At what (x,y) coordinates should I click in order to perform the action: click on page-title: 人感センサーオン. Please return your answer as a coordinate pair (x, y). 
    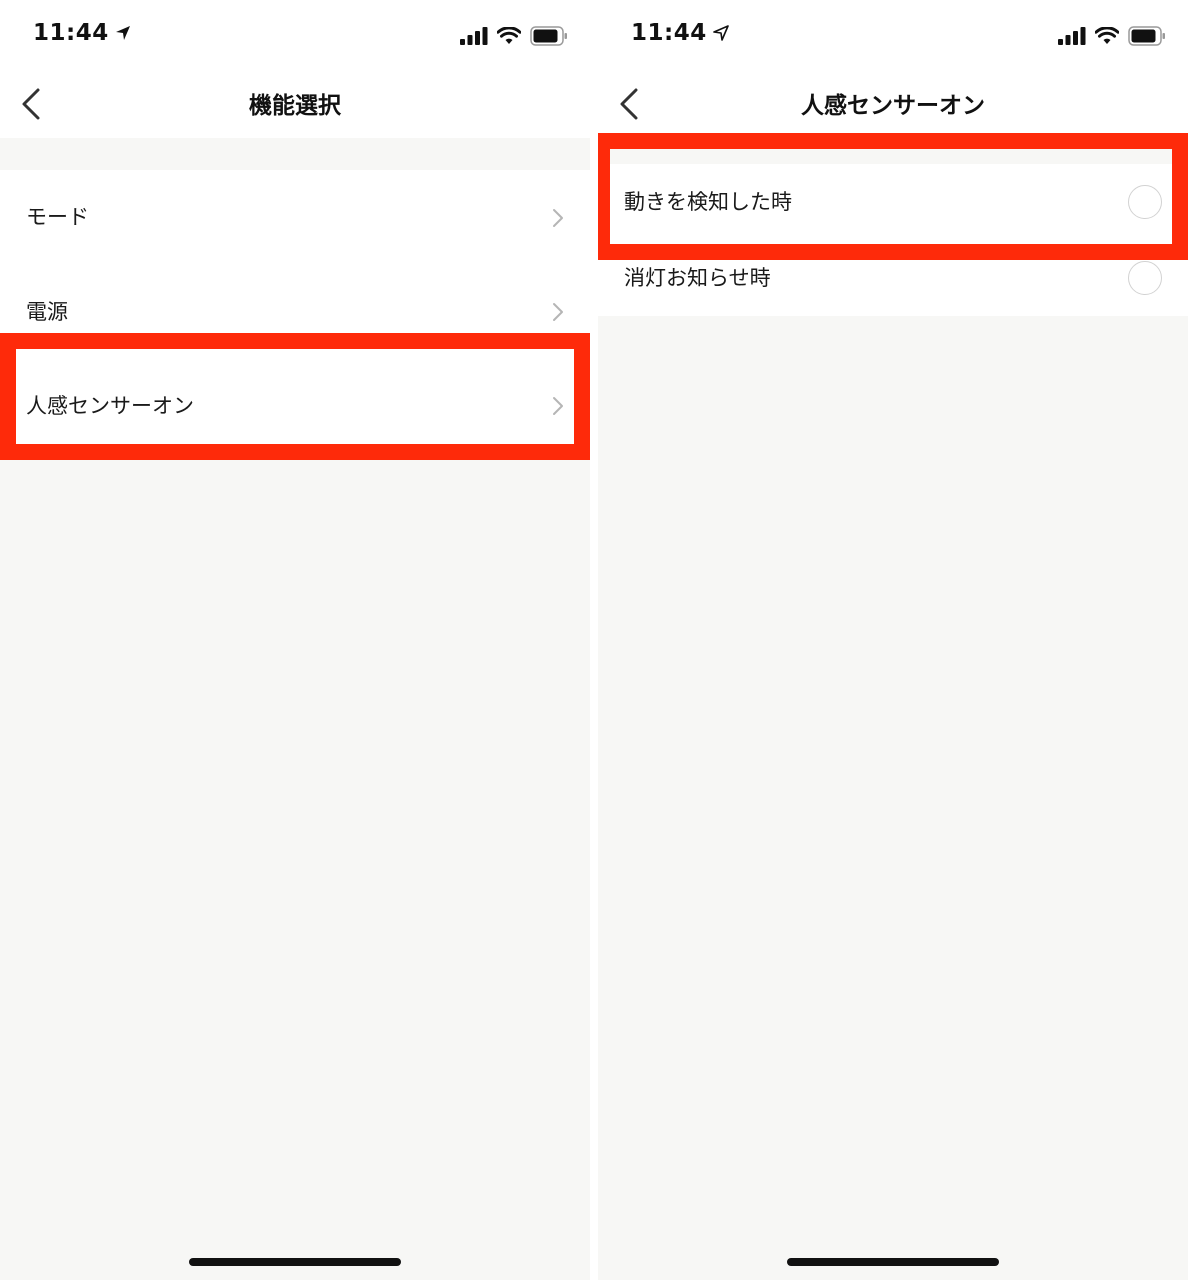
    Looking at the image, I should click on (893, 106).